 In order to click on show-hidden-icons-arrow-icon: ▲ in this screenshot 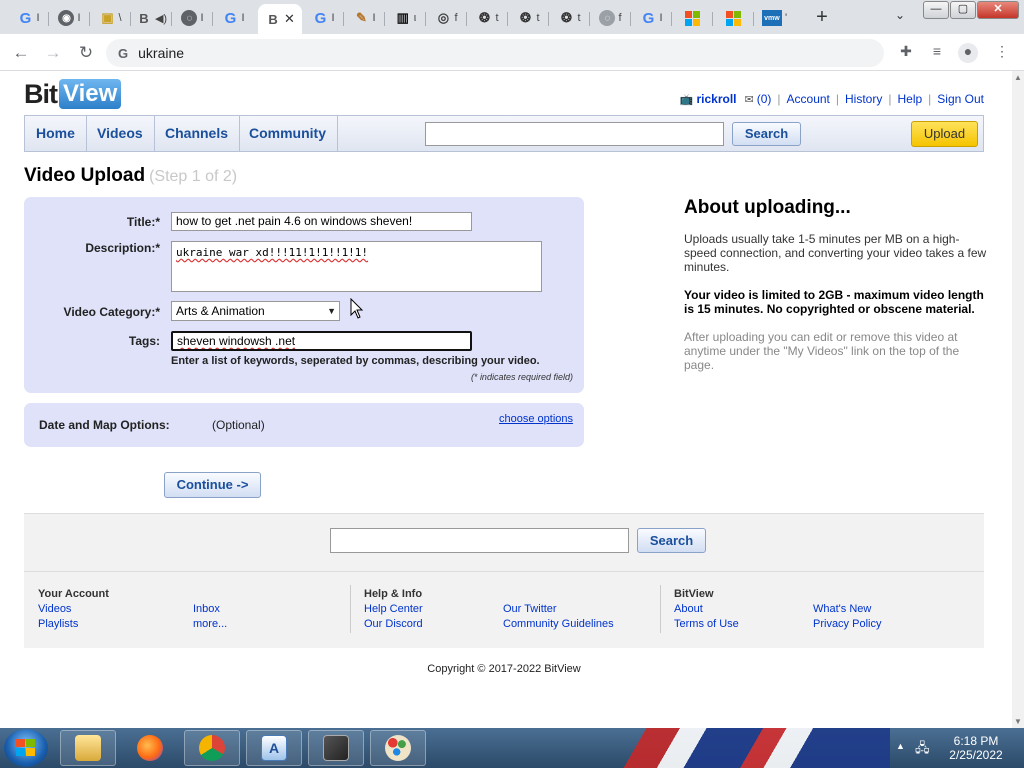, I will do `click(900, 746)`.